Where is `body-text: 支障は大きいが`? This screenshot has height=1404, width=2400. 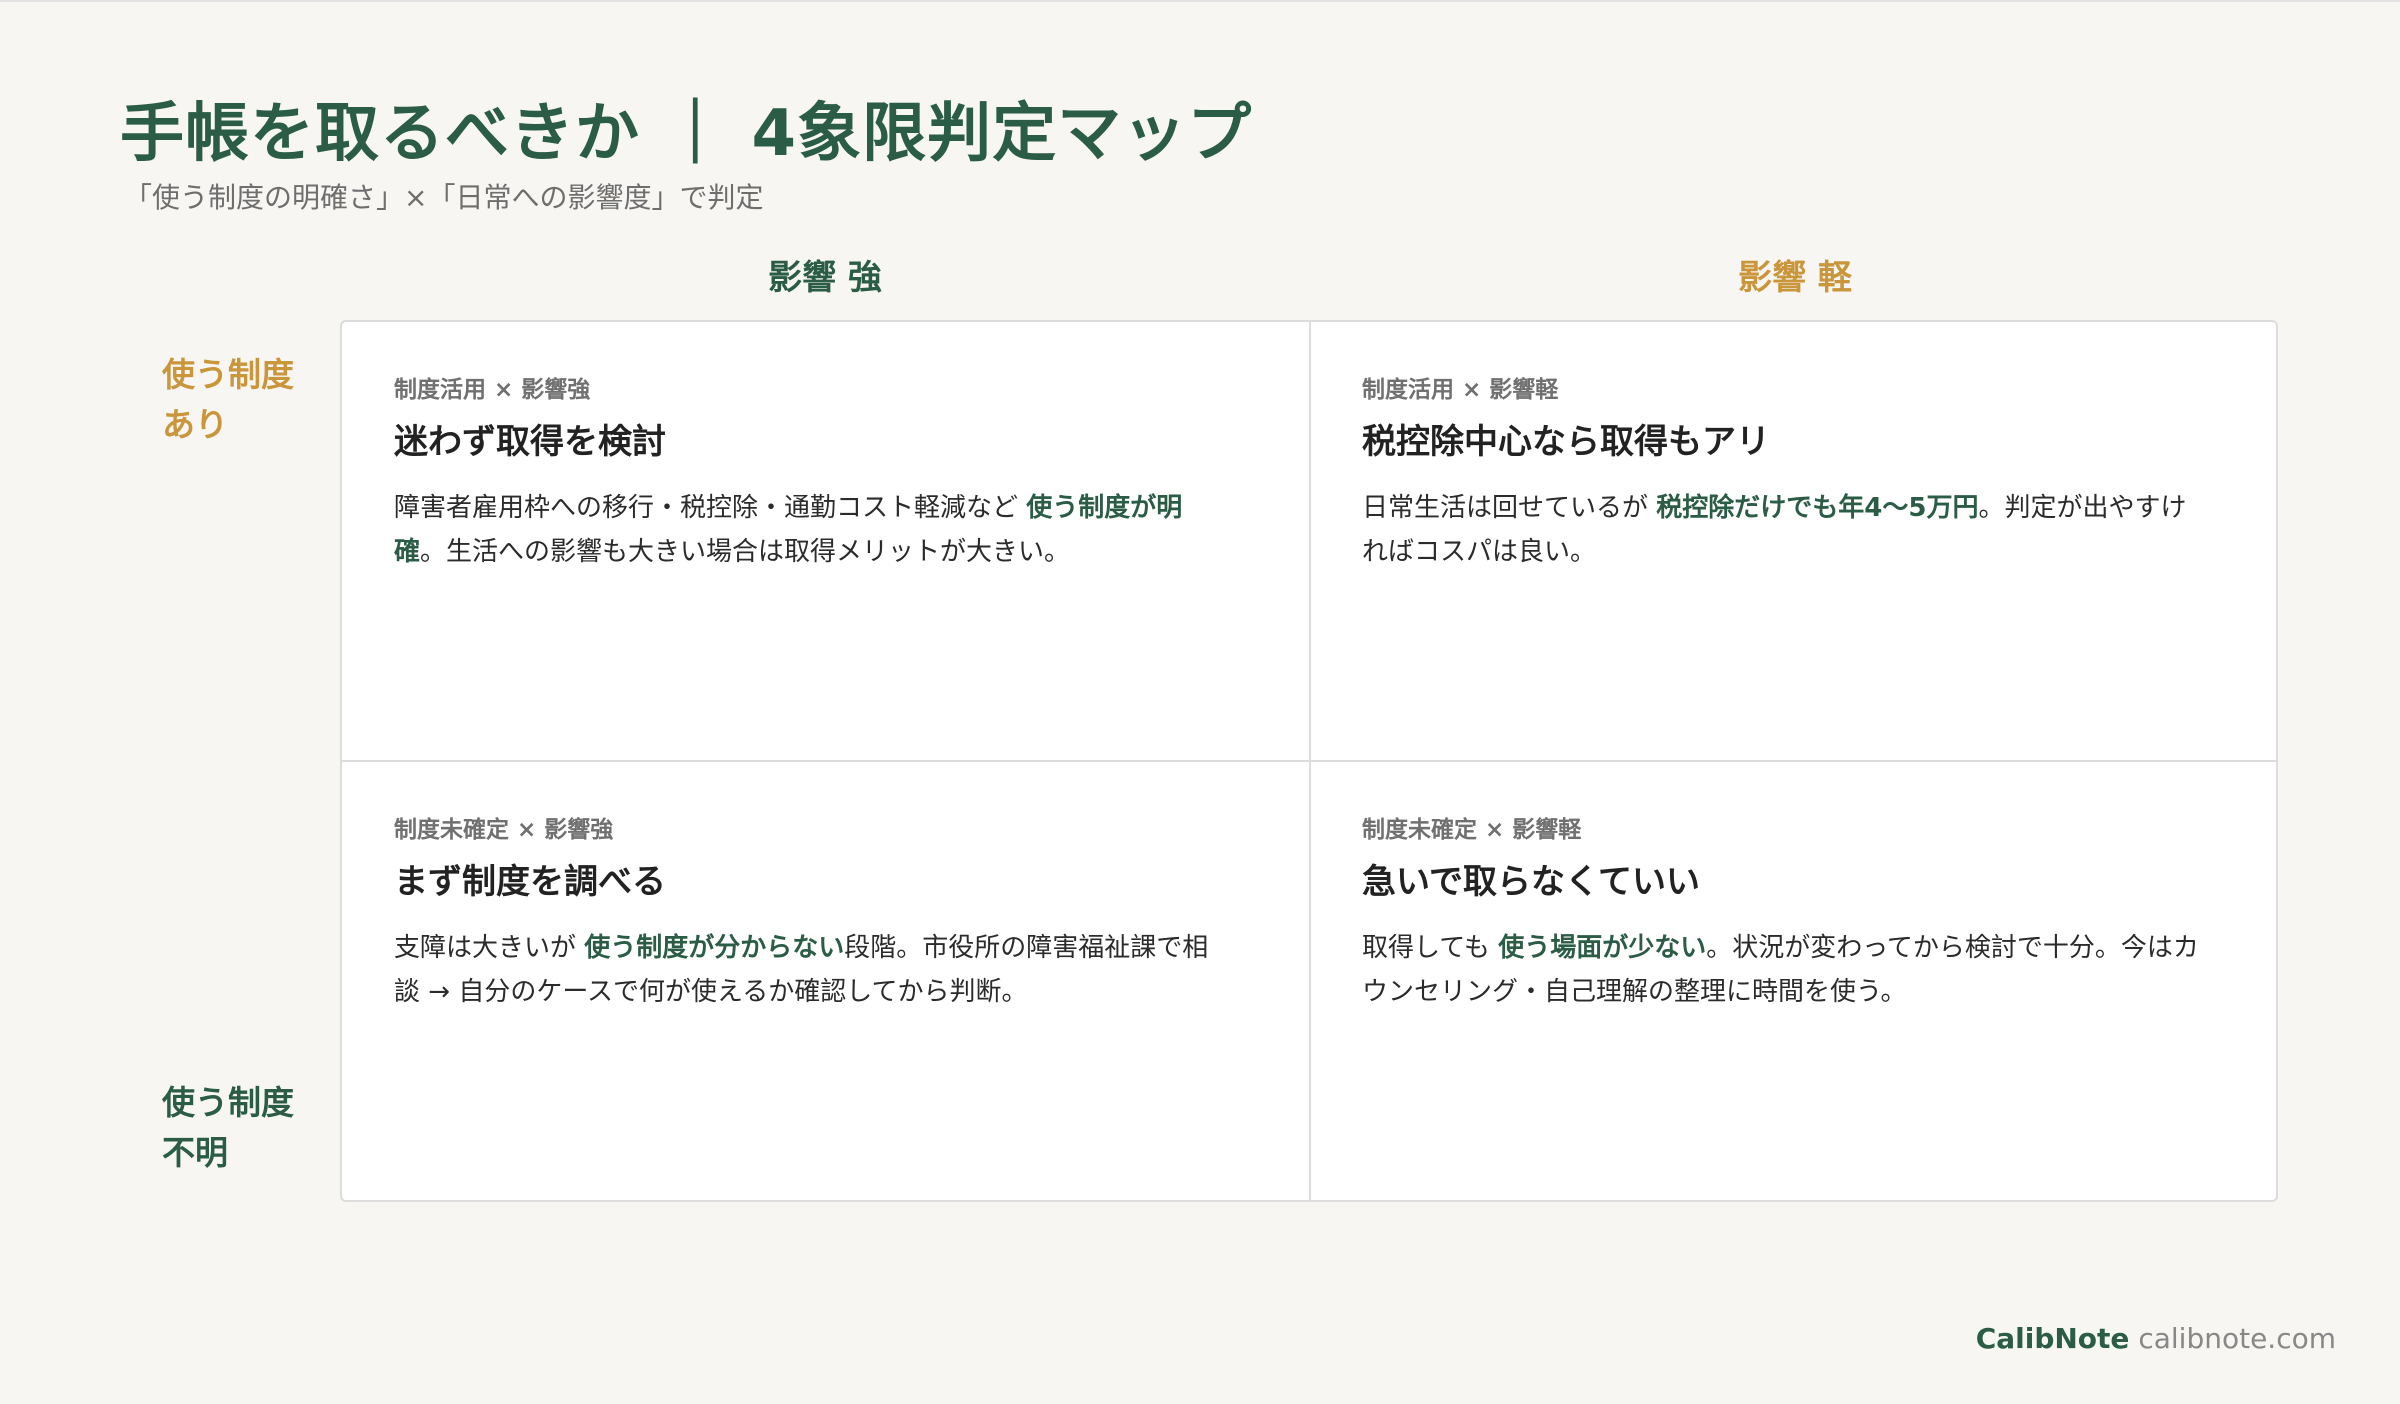 body-text: 支障は大きいが is located at coordinates (489, 948).